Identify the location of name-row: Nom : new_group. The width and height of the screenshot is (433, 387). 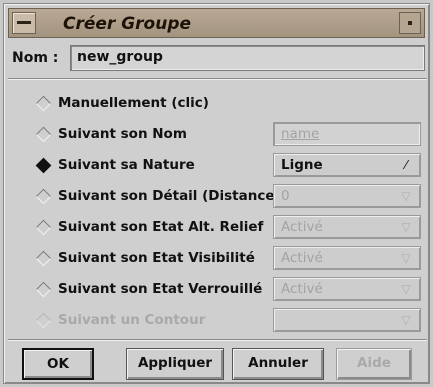
(218, 59).